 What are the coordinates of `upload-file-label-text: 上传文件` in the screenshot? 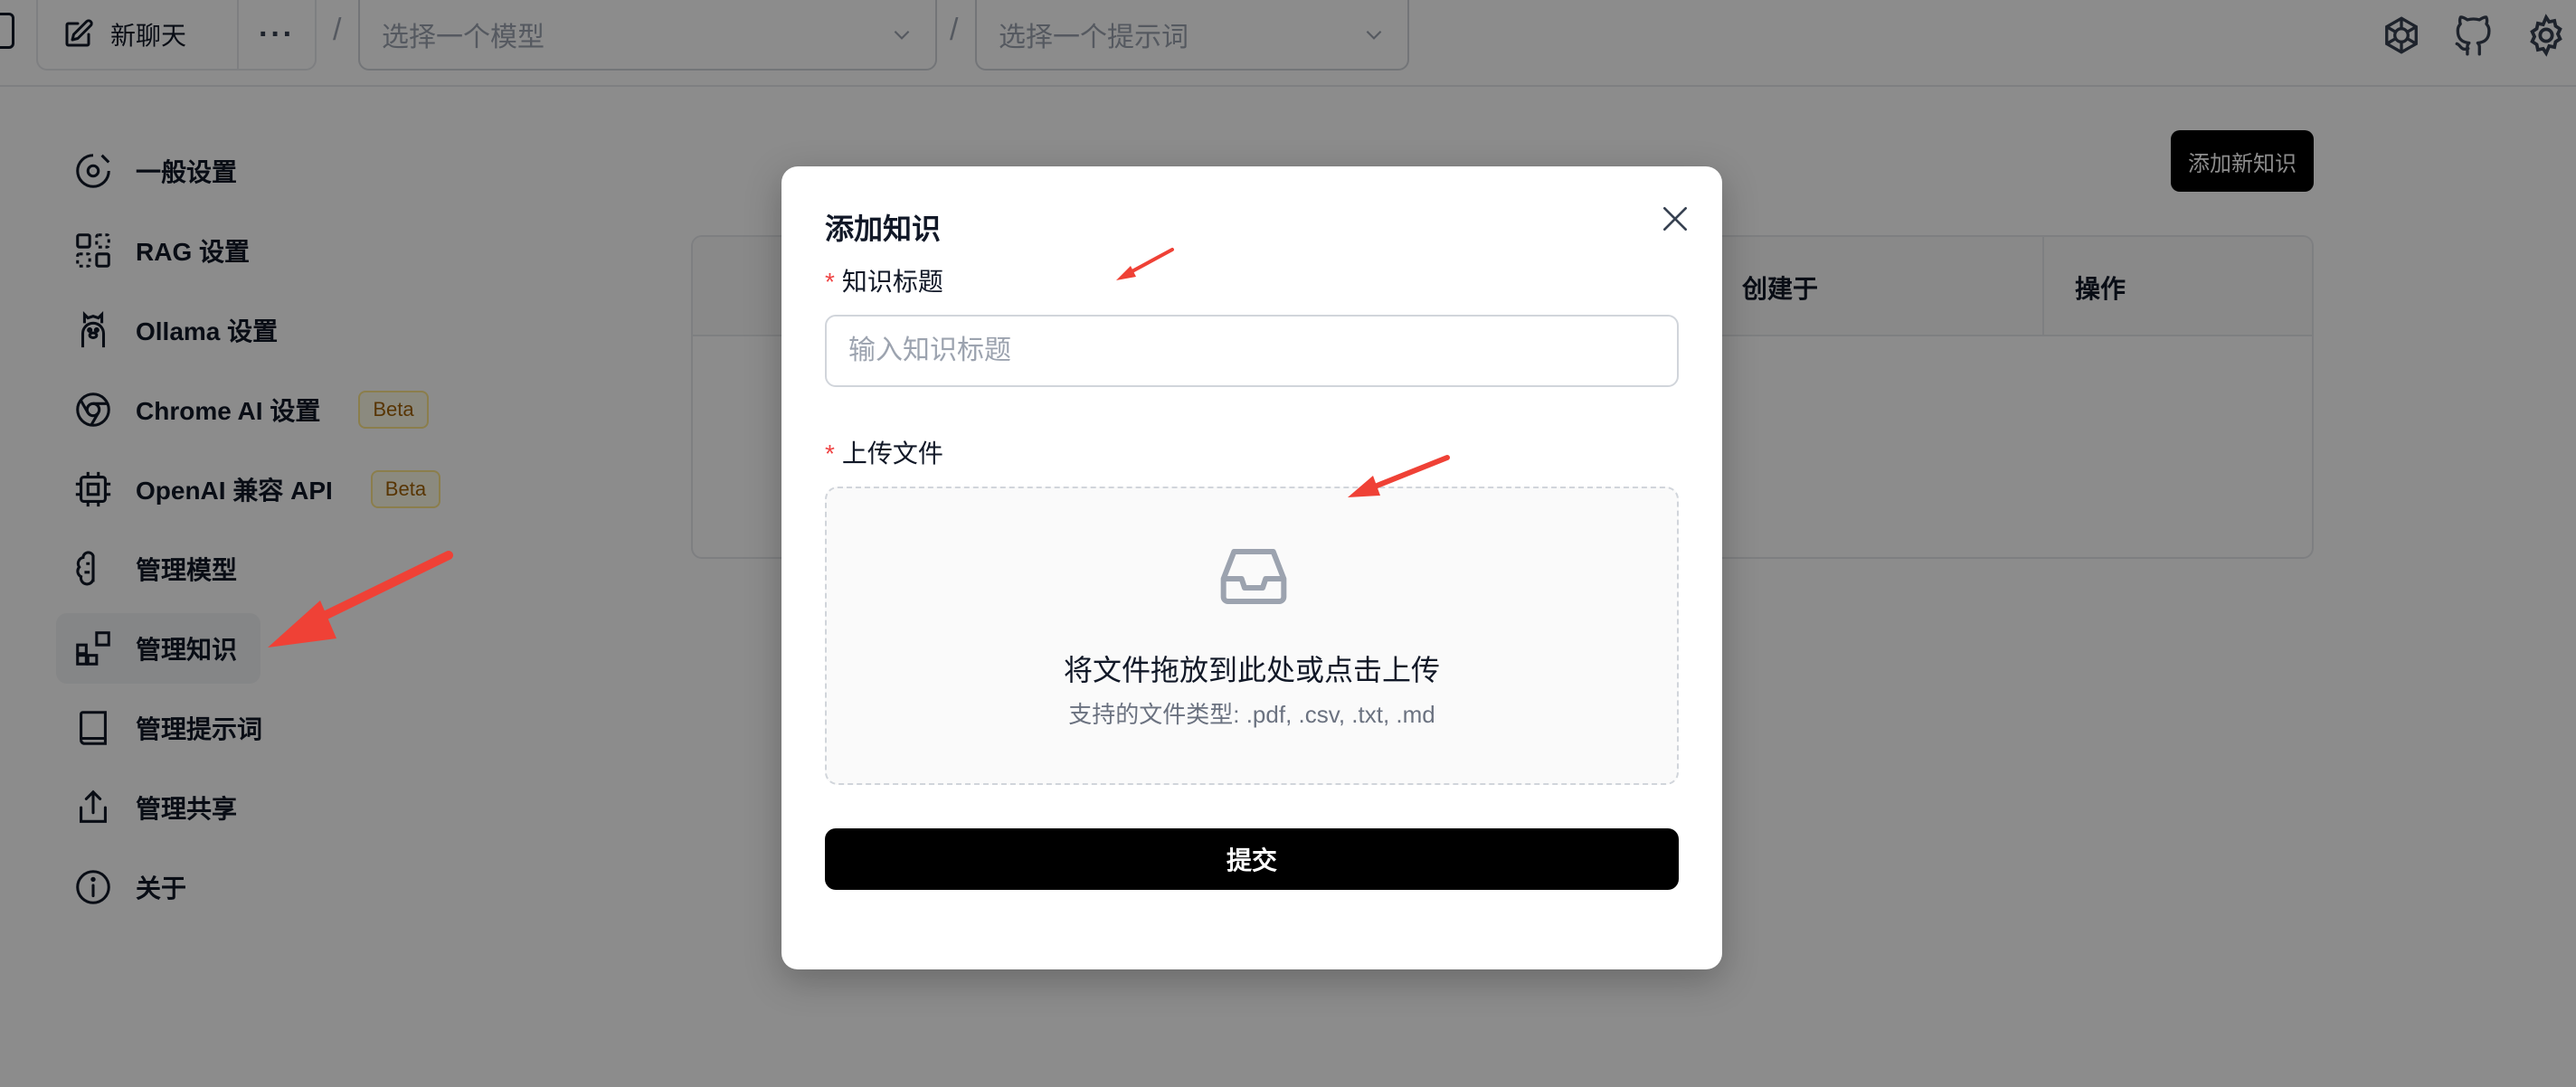 It's located at (892, 454).